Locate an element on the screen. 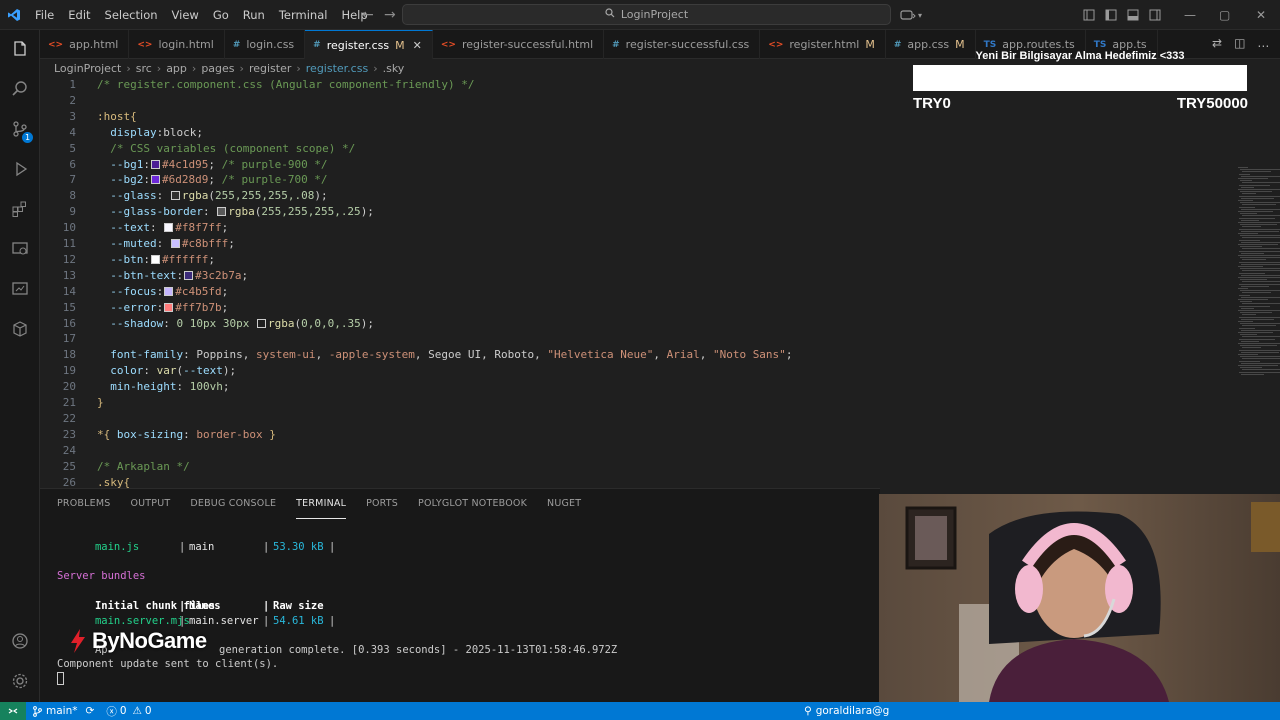 The width and height of the screenshot is (1280, 720). goal-min-label: TRY0 is located at coordinates (932, 103).